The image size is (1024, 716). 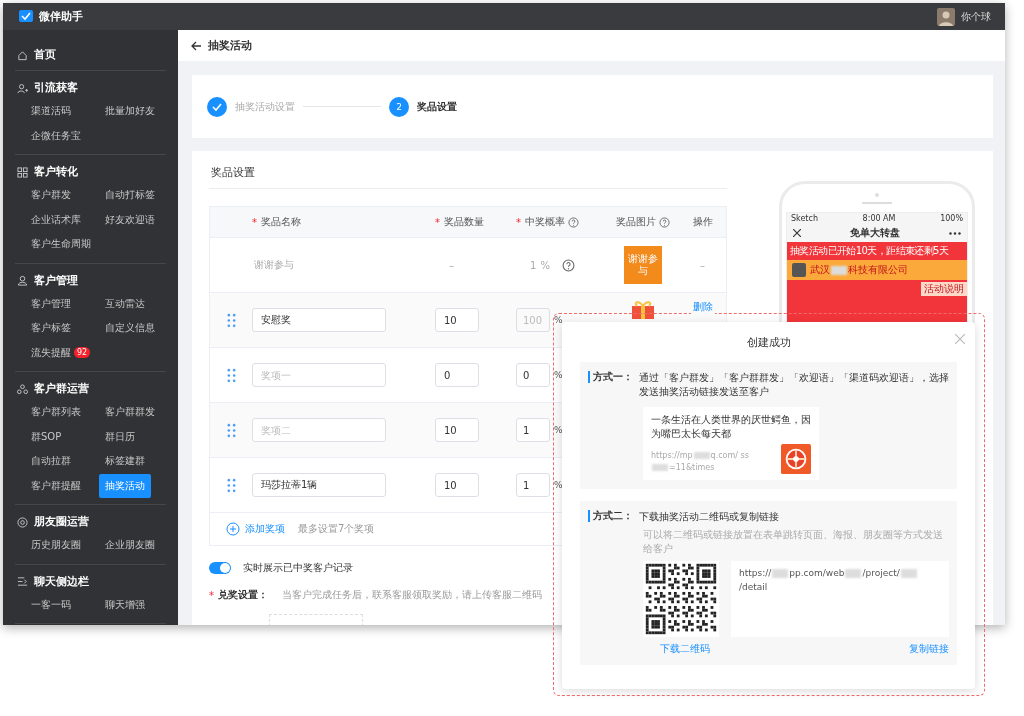 What do you see at coordinates (131, 219) in the screenshot?
I see `nav-item: 好友欢迎语` at bounding box center [131, 219].